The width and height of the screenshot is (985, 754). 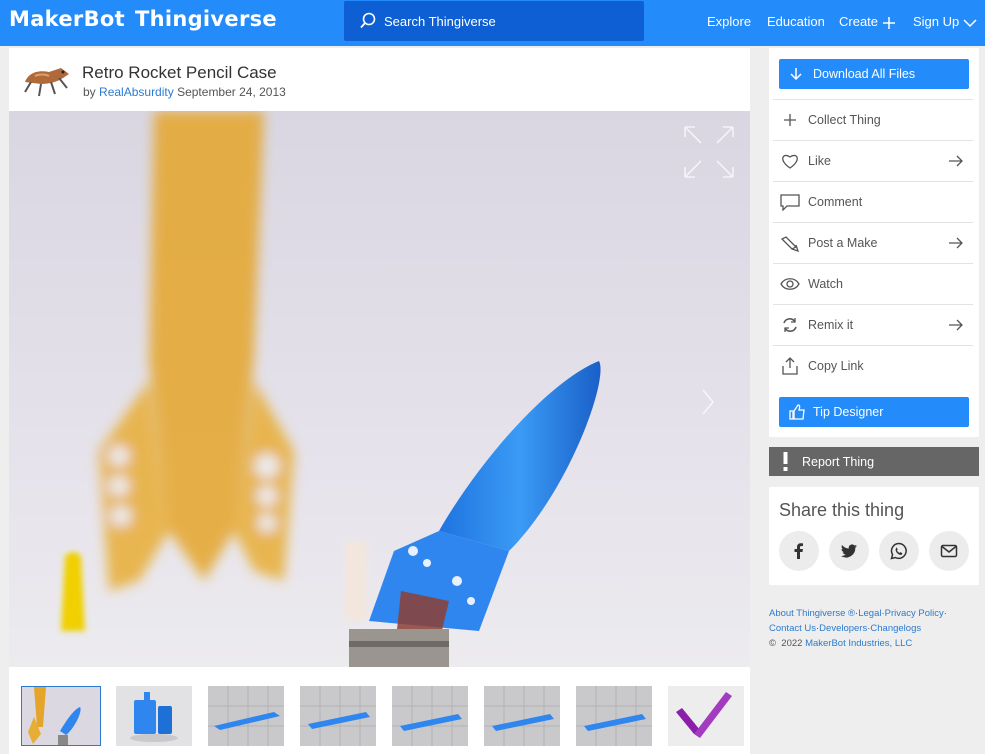 I want to click on author-link: RealAbsurdity, so click(x=136, y=92).